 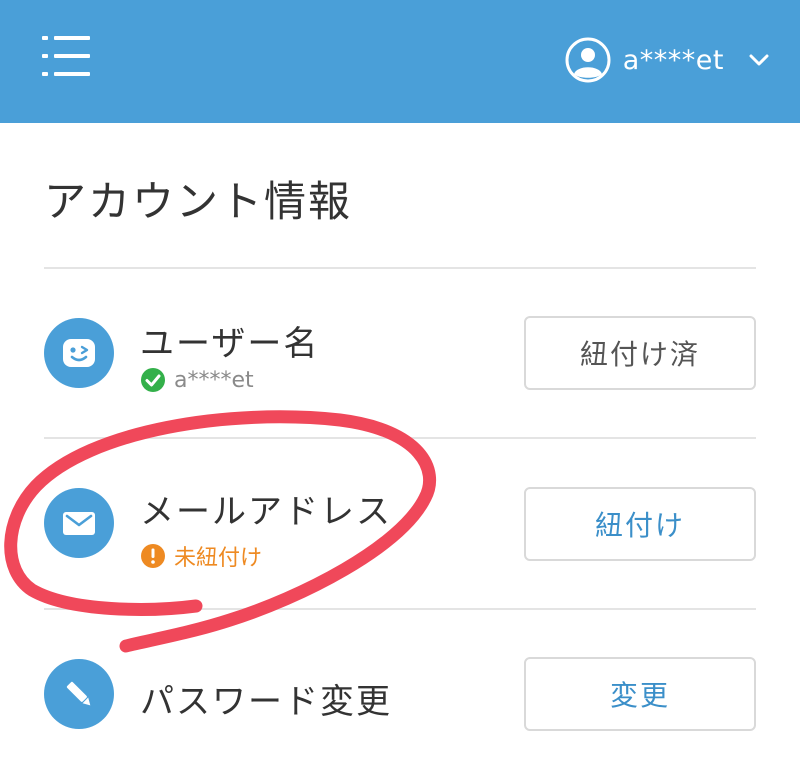 I want to click on user-avatar-icon, so click(x=588, y=60).